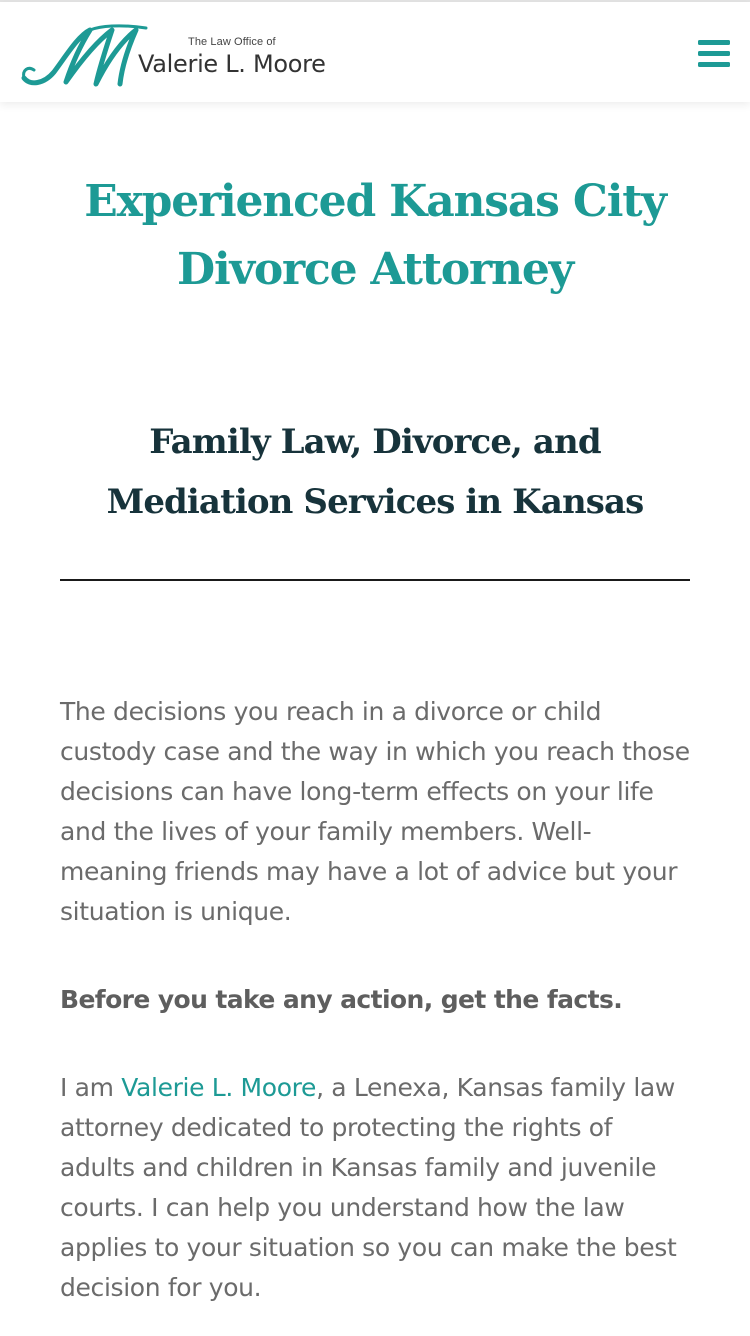  I want to click on site-header: The Law Office of Valerie L. Moore, so click(375, 52).